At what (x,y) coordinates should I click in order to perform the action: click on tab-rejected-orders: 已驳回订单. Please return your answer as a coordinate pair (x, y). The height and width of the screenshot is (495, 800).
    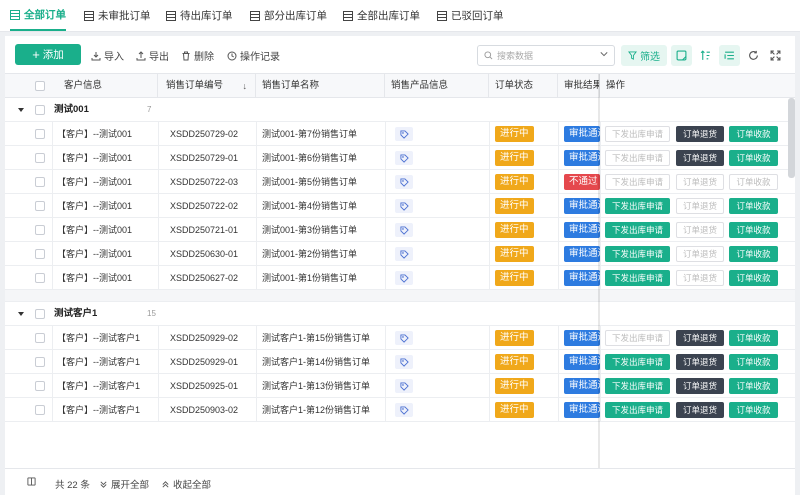
    Looking at the image, I should click on (470, 15).